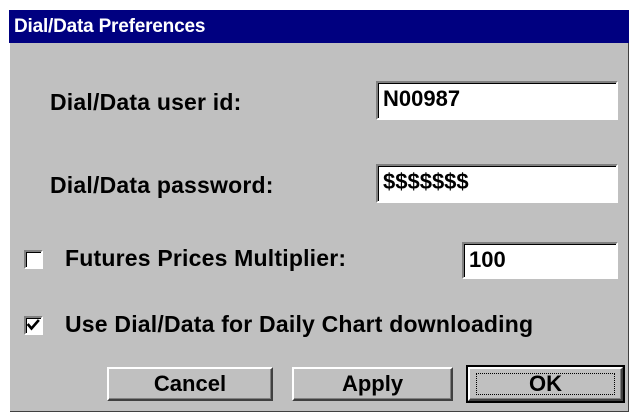  I want to click on checkmark-icon, so click(33, 325).